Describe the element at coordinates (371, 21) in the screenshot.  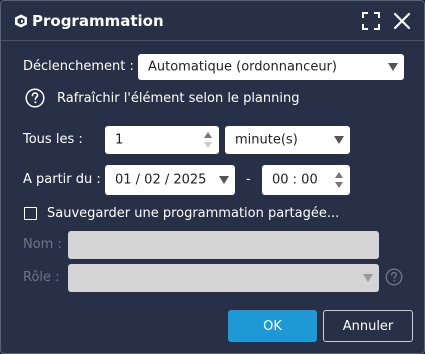
I see `maximize-icon` at that location.